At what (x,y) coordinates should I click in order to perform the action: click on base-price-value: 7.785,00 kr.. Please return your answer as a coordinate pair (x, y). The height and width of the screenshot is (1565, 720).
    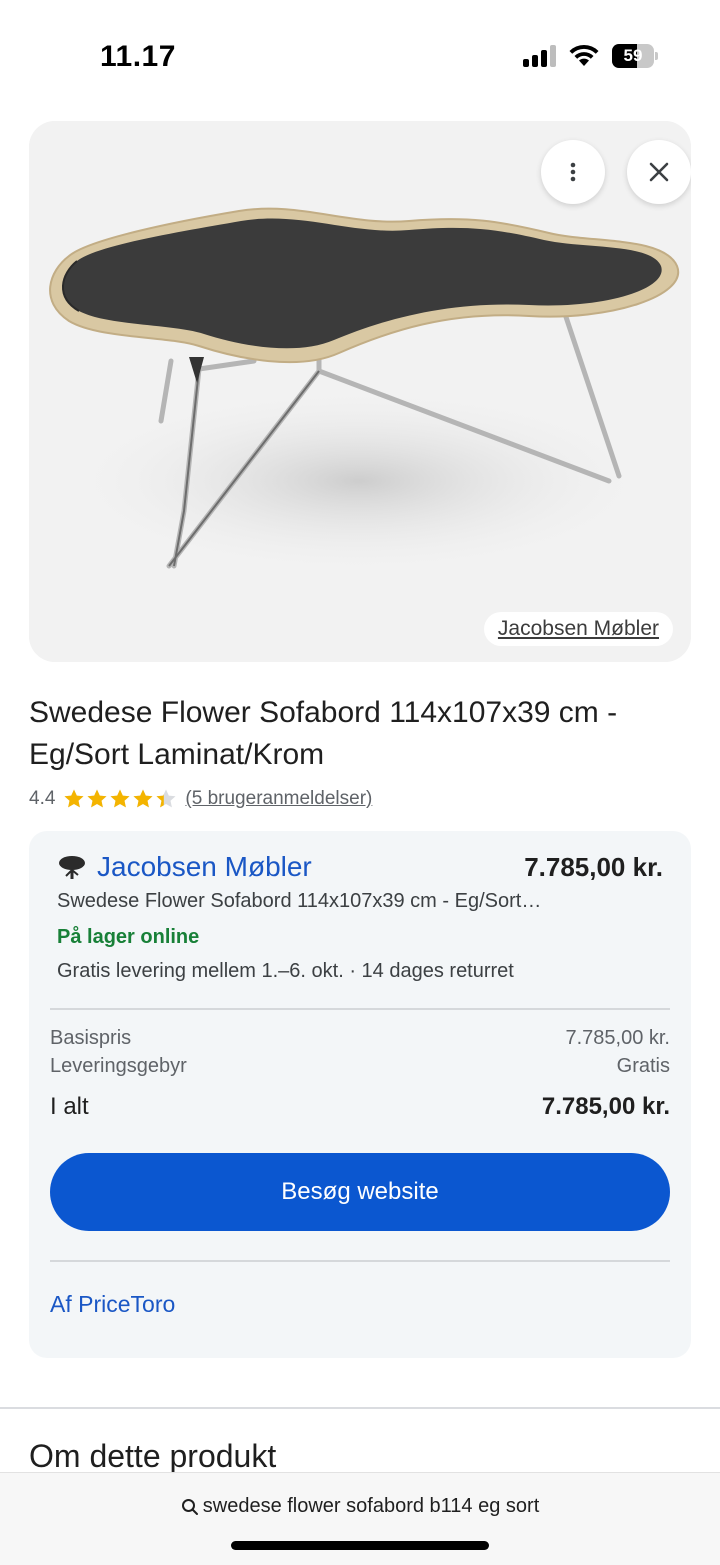
    Looking at the image, I should click on (617, 1038).